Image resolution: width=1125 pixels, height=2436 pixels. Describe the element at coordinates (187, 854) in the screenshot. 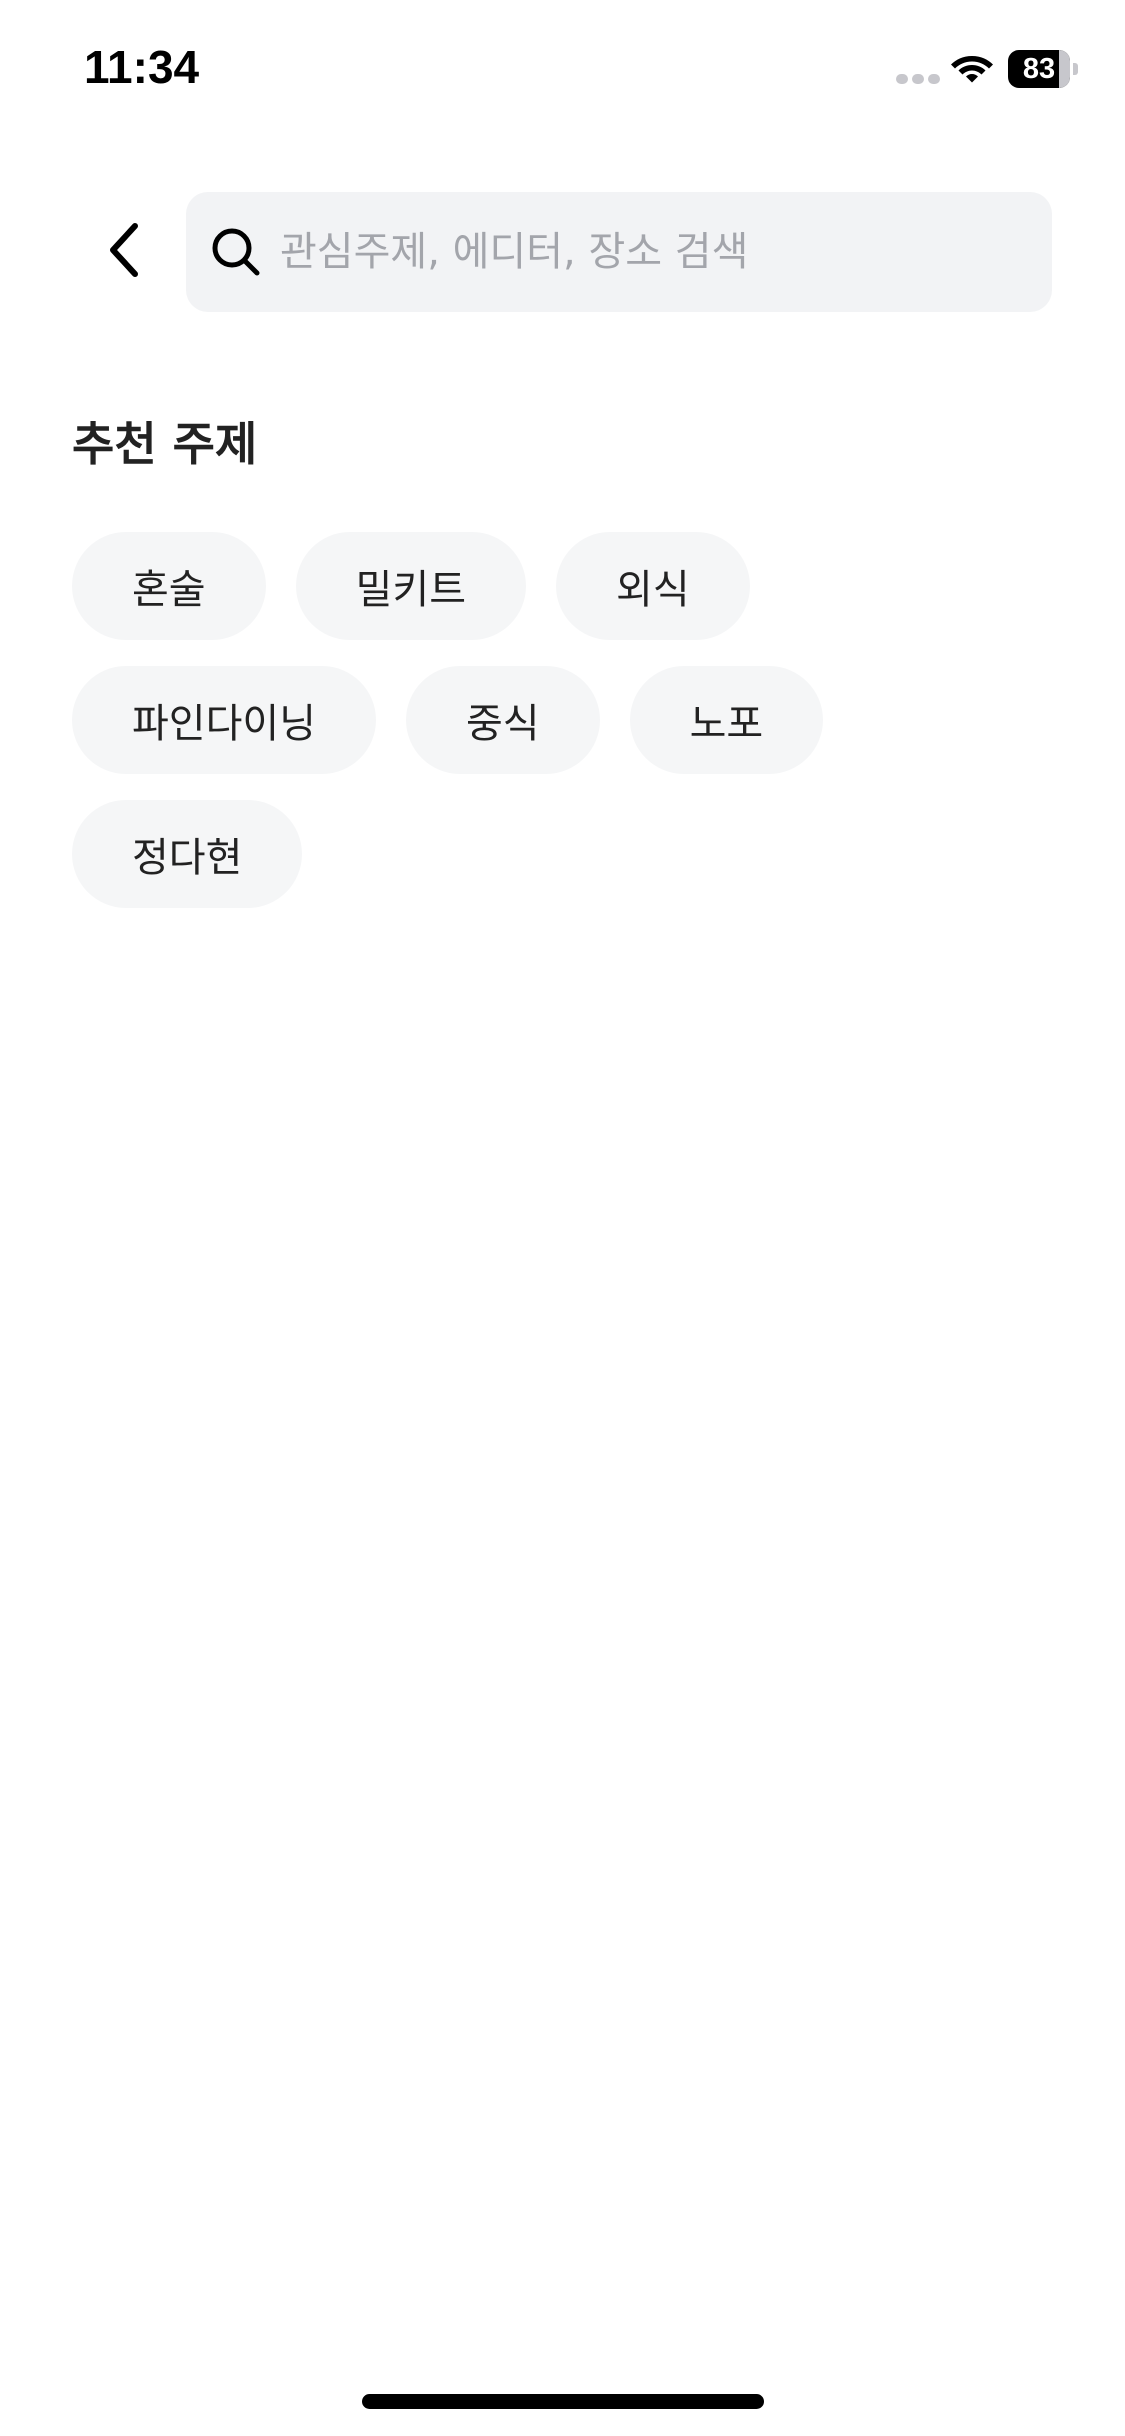

I see `topic-chip: 정다현` at that location.